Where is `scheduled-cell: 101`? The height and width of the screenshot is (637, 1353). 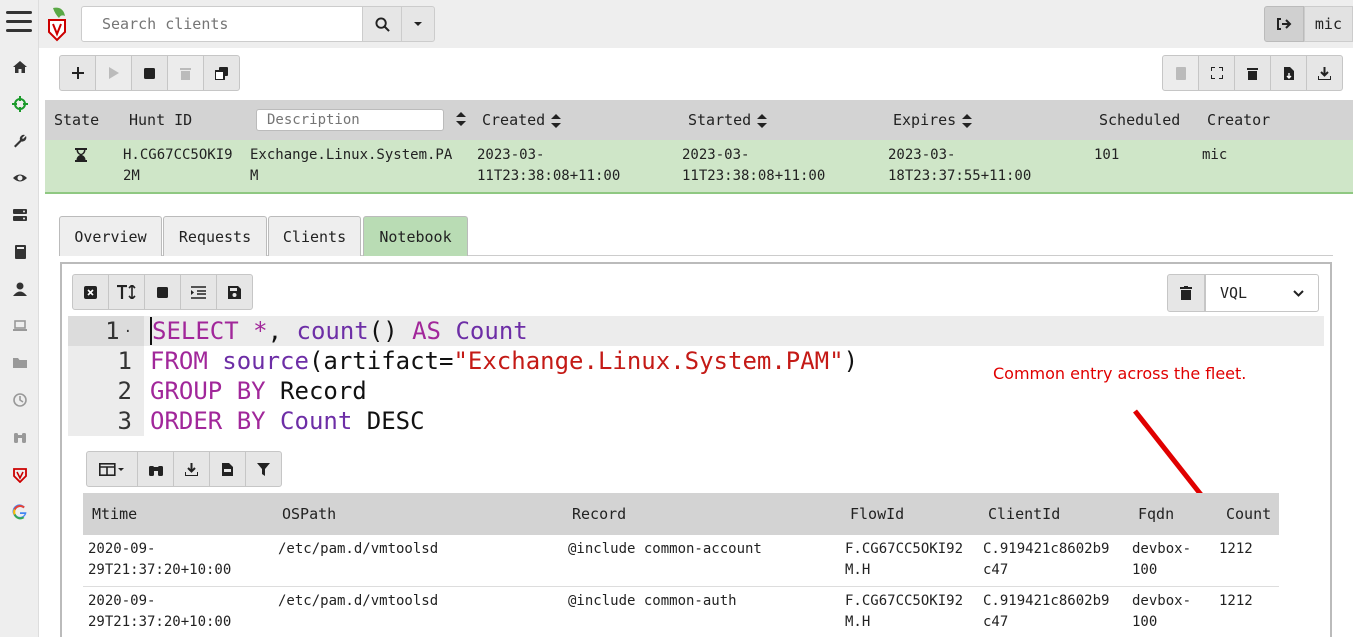 scheduled-cell: 101 is located at coordinates (1107, 155).